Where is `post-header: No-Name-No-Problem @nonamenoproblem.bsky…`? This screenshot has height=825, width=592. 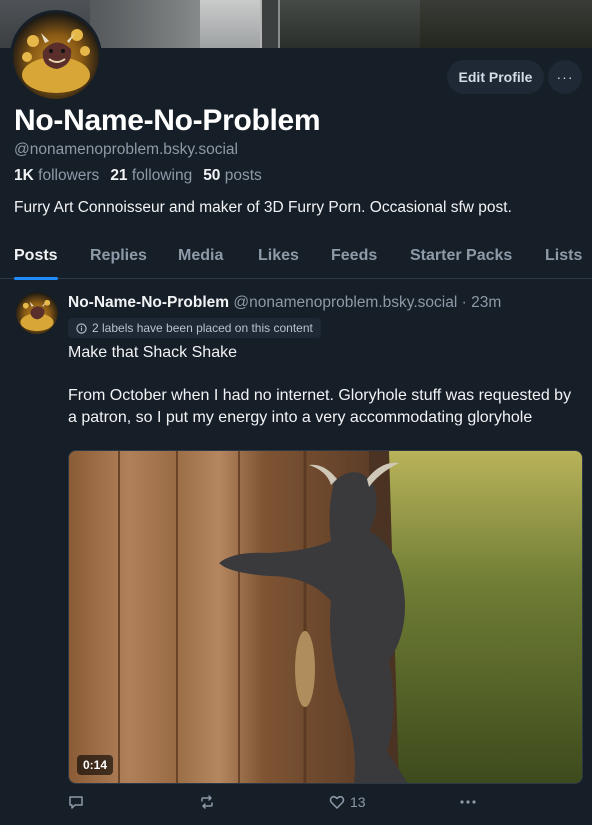 post-header: No-Name-No-Problem @nonamenoproblem.bsky… is located at coordinates (284, 303).